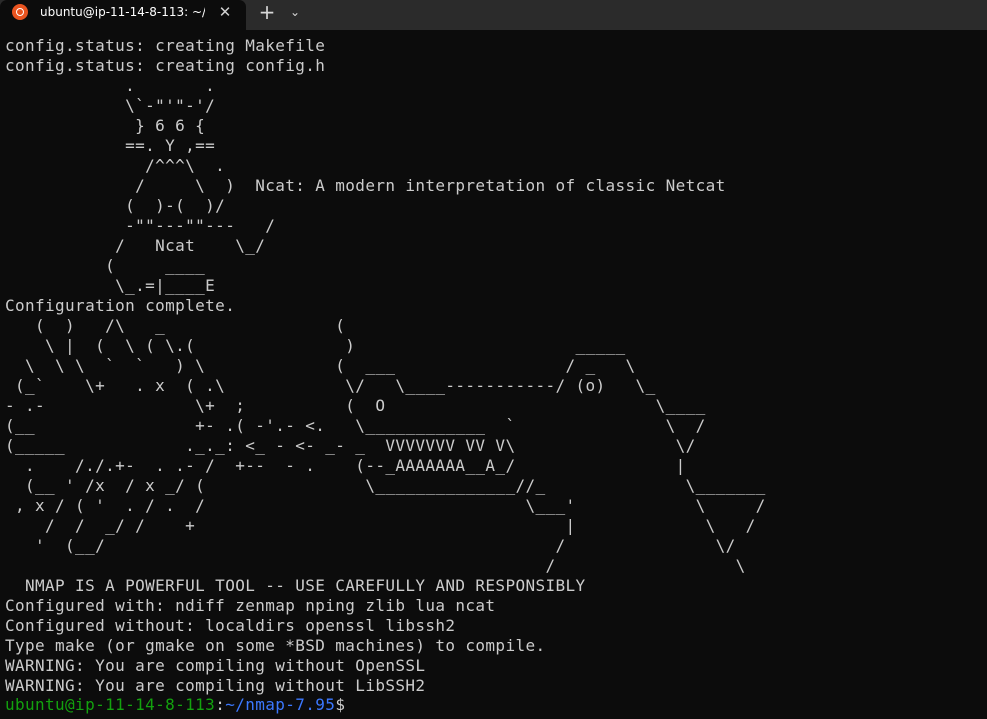 This screenshot has width=987, height=719. Describe the element at coordinates (20, 12) in the screenshot. I see `ubuntu-logo-icon` at that location.